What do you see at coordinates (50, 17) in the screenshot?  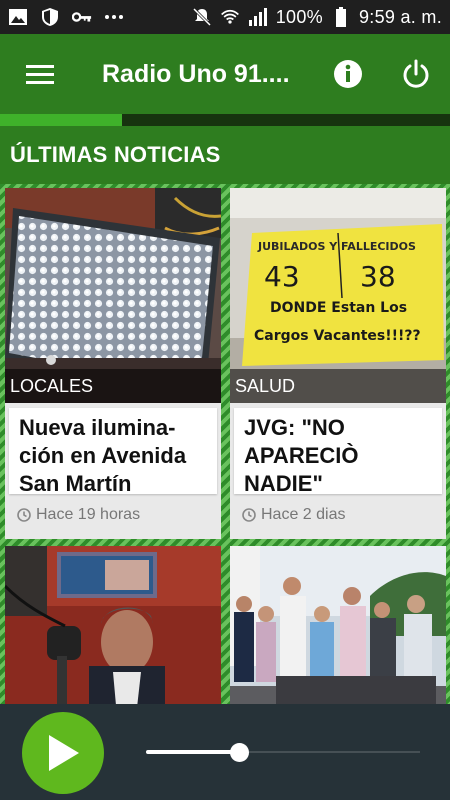 I see `shield-icon` at bounding box center [50, 17].